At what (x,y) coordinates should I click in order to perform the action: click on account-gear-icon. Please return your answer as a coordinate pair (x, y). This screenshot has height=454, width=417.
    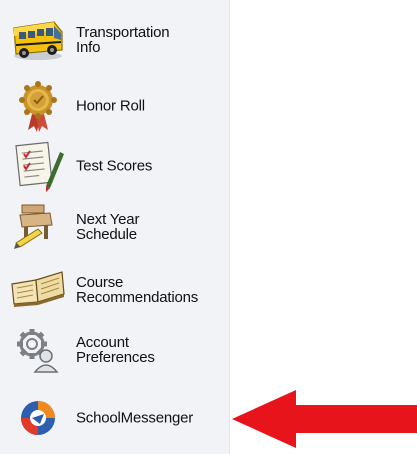
    Looking at the image, I should click on (38, 350).